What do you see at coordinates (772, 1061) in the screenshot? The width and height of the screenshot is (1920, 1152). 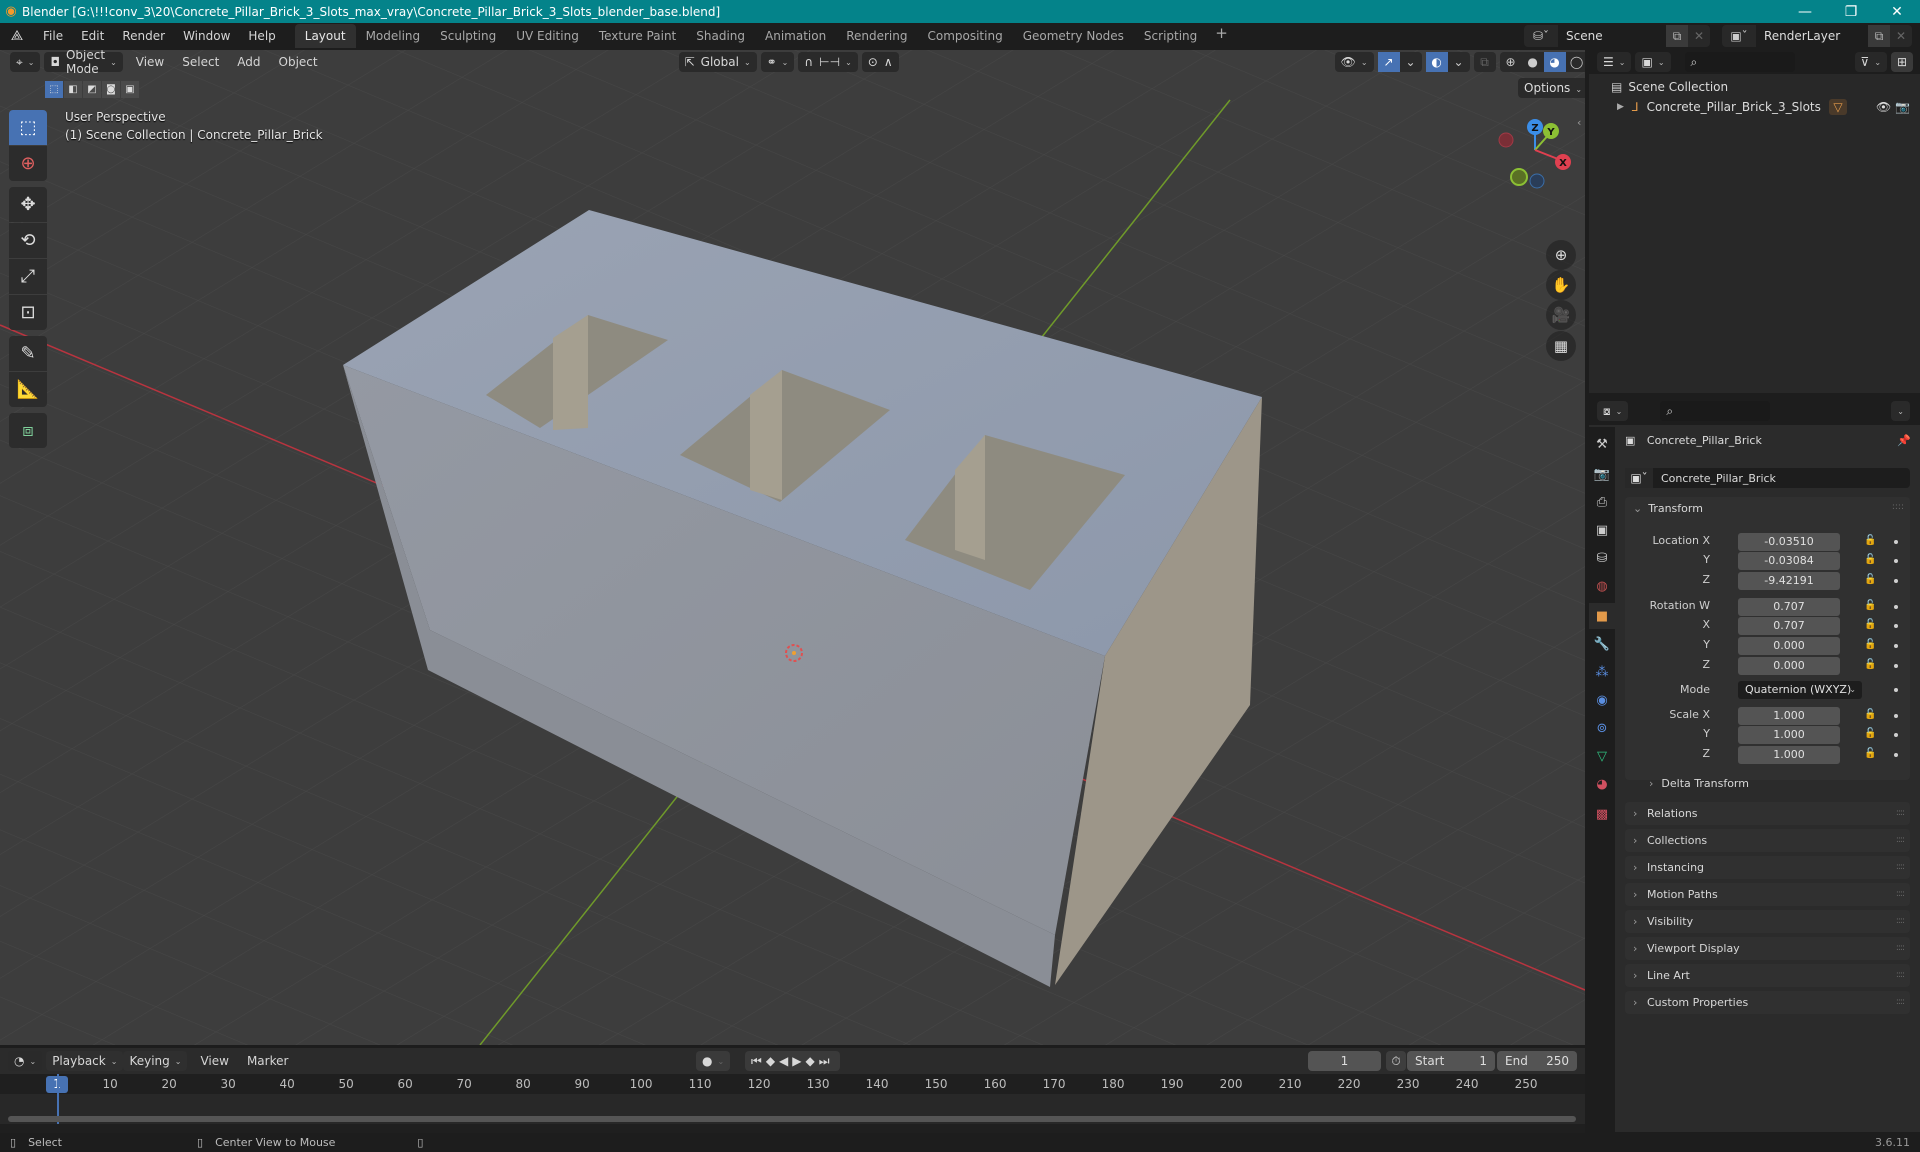 I see `prev-keyframe-button: ◆` at bounding box center [772, 1061].